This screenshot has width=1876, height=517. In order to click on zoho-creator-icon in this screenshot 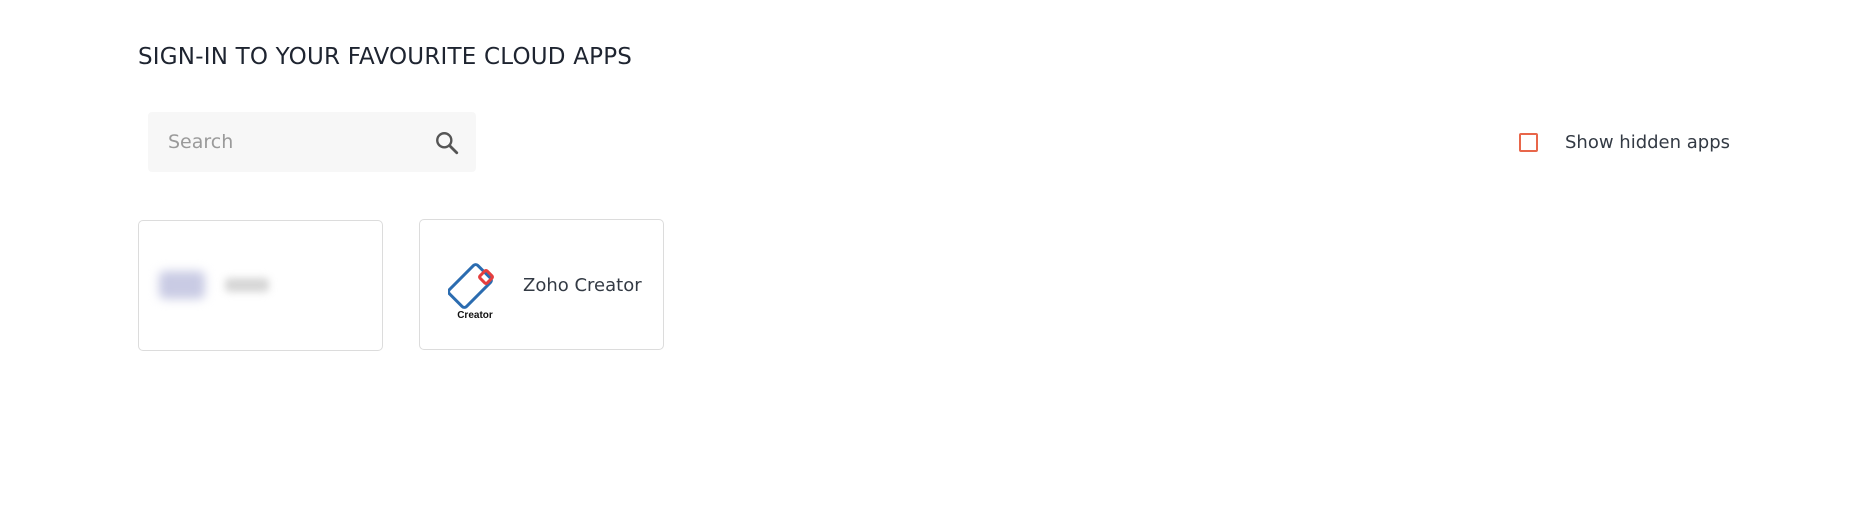, I will do `click(471, 286)`.